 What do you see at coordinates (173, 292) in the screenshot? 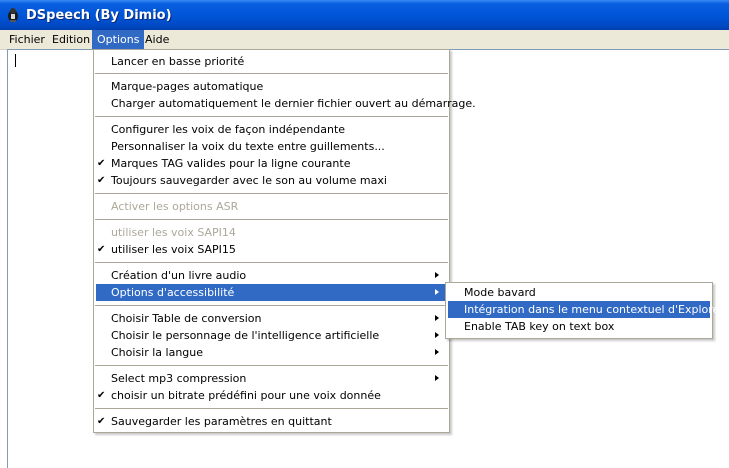
I see `menu-item-label: Options d'accessibilité` at bounding box center [173, 292].